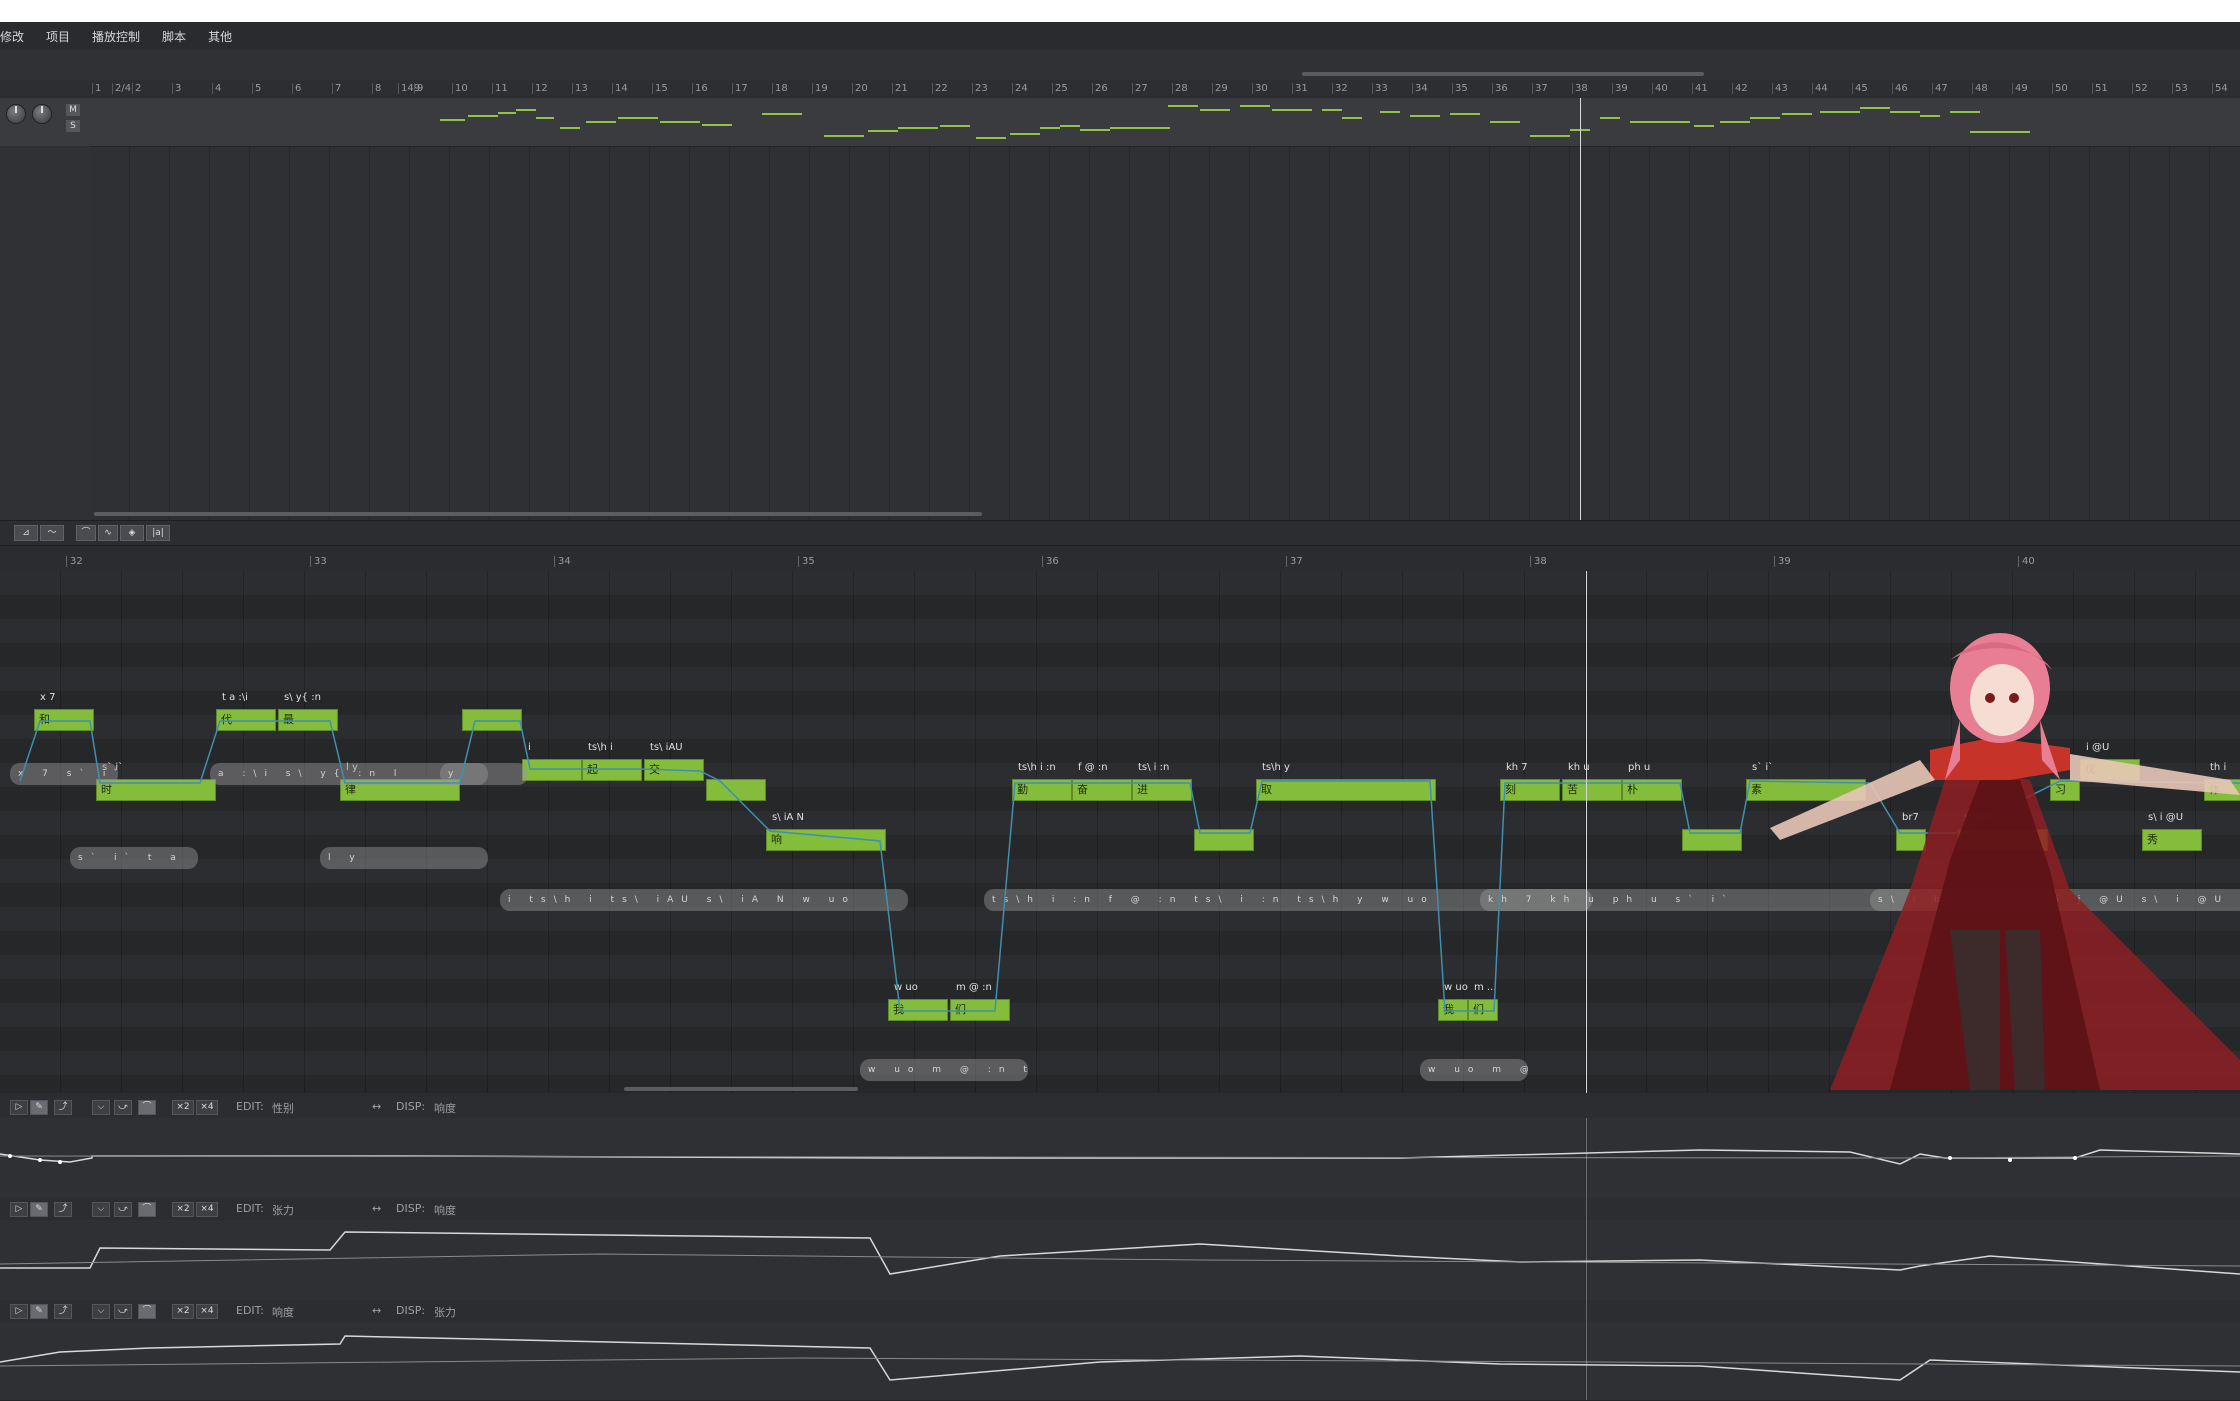 The width and height of the screenshot is (2240, 1401). What do you see at coordinates (12, 36) in the screenshot?
I see `menu-edit: 修改` at bounding box center [12, 36].